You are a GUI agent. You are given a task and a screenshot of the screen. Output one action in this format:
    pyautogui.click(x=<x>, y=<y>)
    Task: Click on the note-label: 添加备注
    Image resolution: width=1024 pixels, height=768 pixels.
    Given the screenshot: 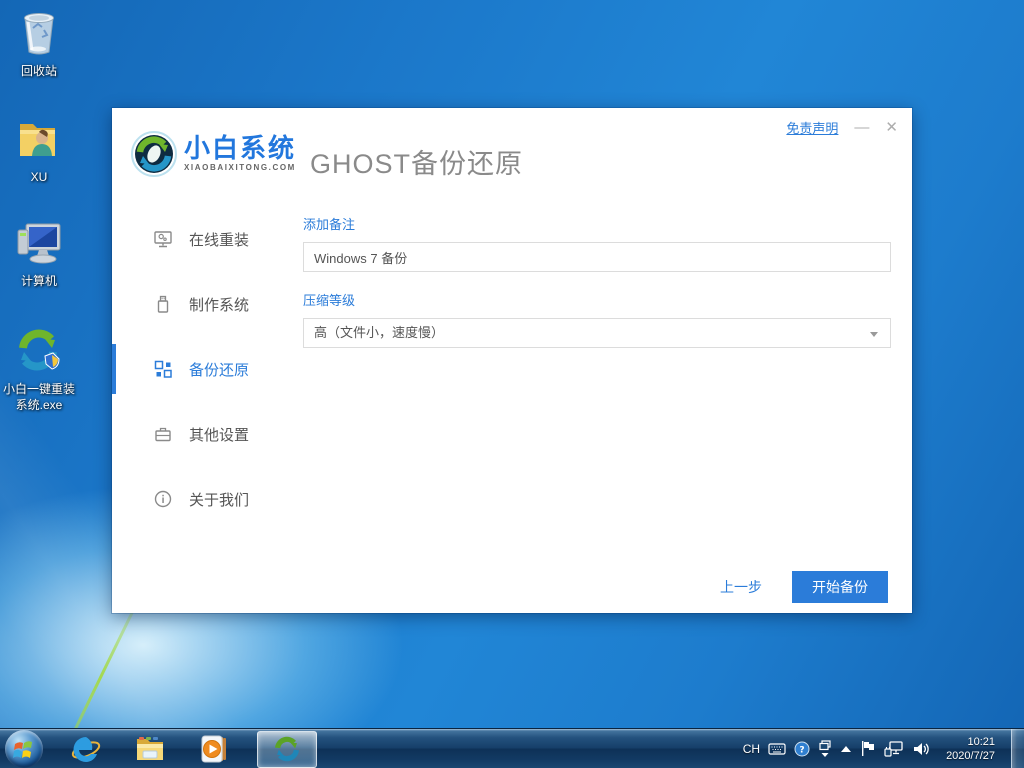 What is the action you would take?
    pyautogui.click(x=329, y=224)
    